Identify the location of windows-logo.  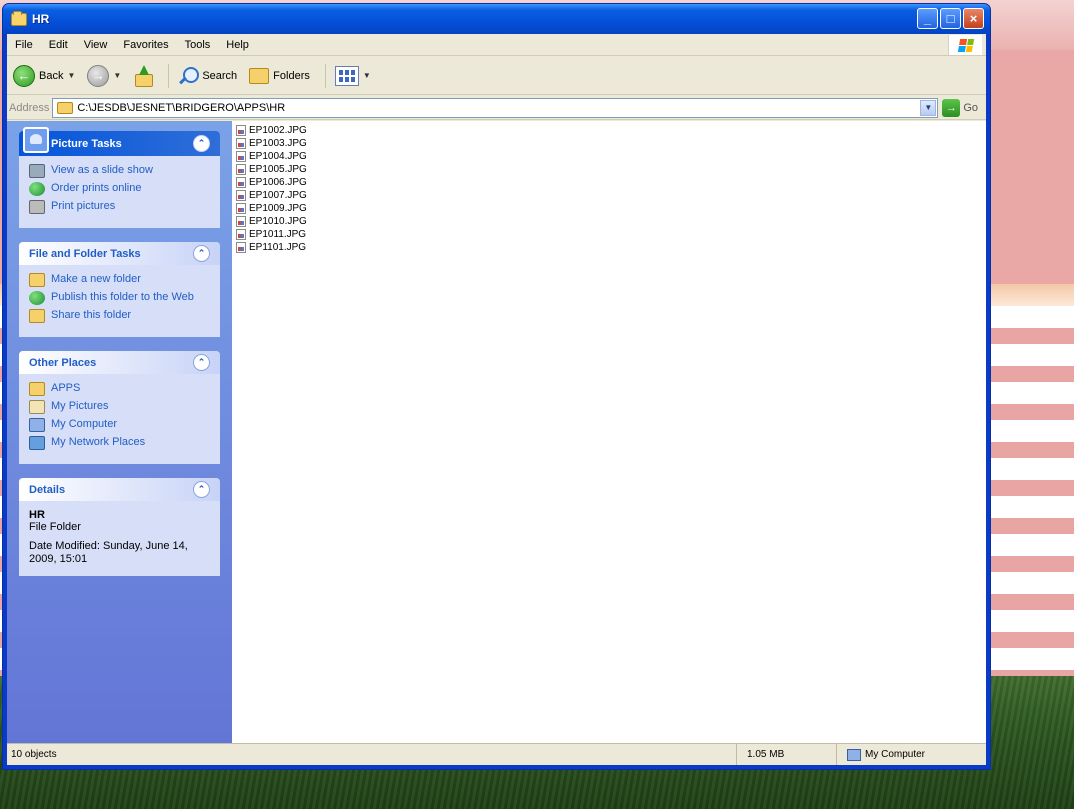
(965, 45).